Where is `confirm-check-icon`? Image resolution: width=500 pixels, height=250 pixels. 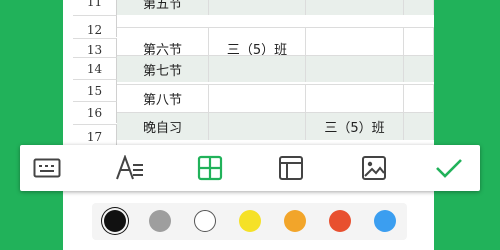 confirm-check-icon is located at coordinates (449, 168).